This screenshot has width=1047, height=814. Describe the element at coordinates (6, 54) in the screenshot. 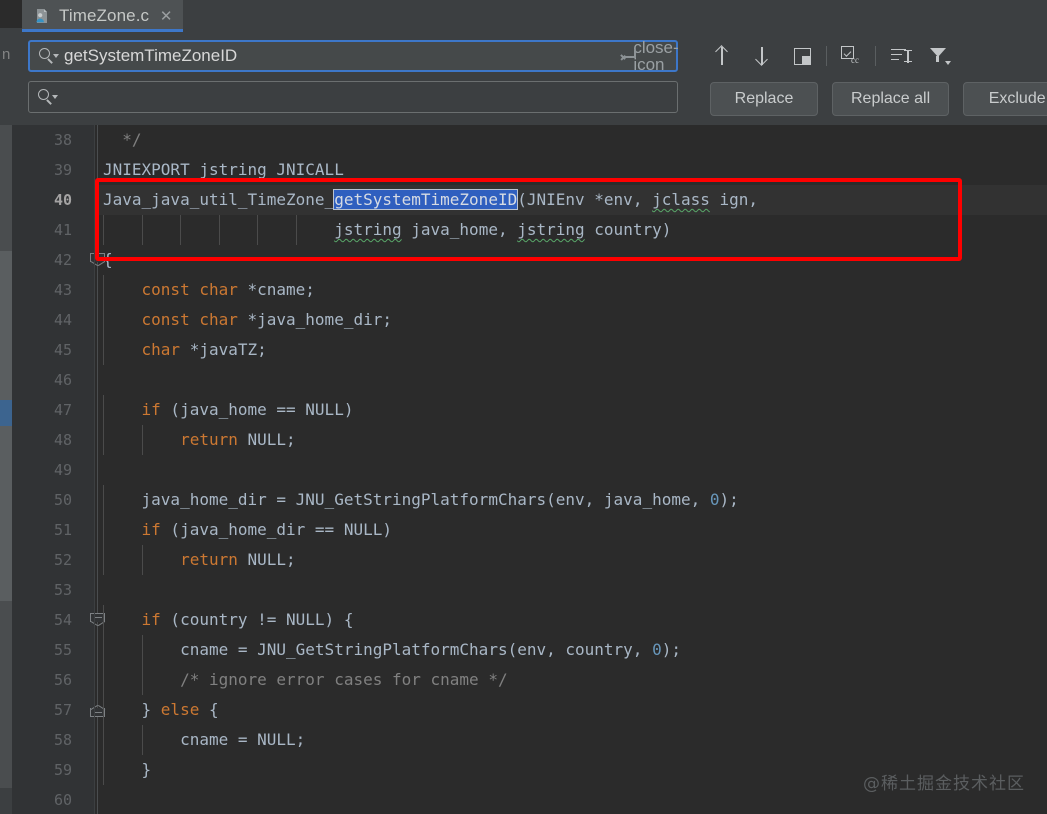

I see `left-edge-partial-label: n` at that location.